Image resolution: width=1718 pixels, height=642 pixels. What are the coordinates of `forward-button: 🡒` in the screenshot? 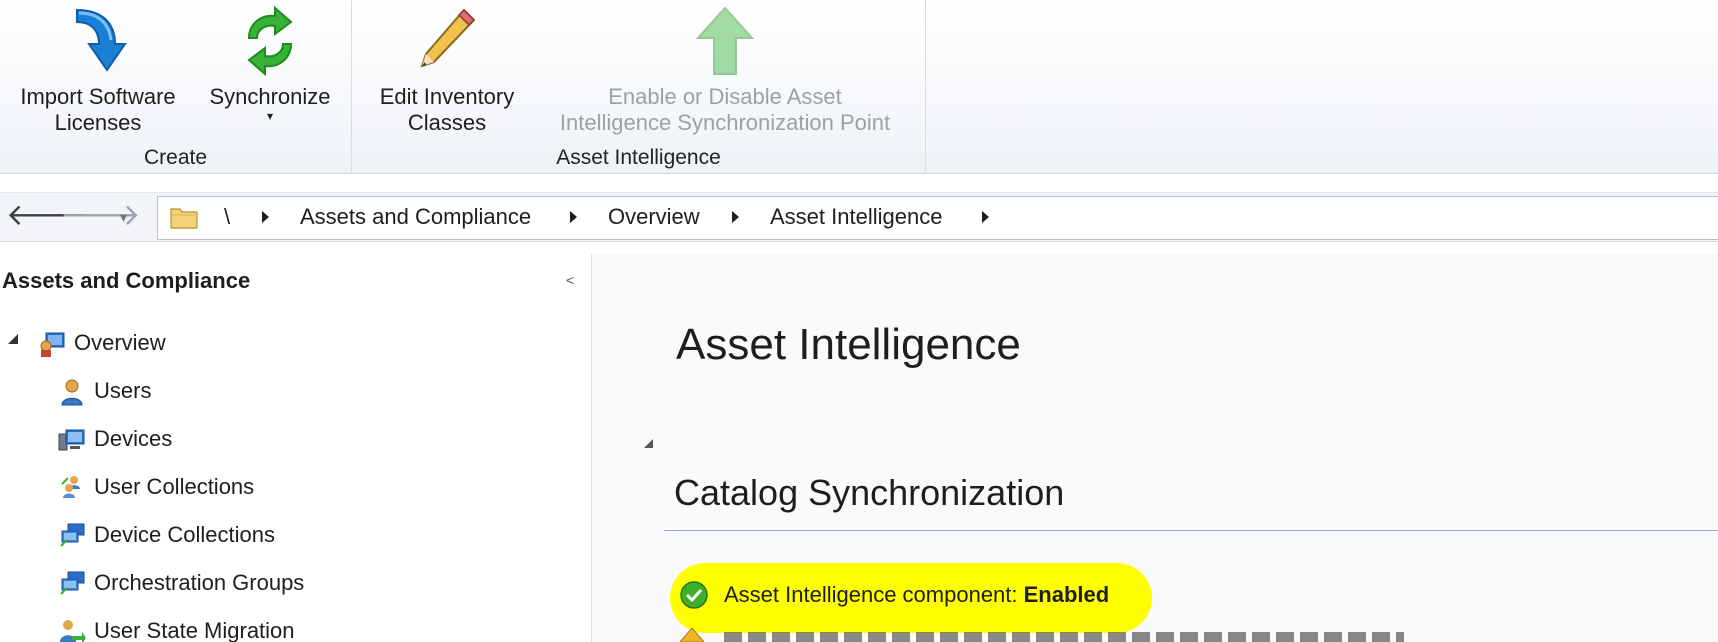 It's located at (100, 218).